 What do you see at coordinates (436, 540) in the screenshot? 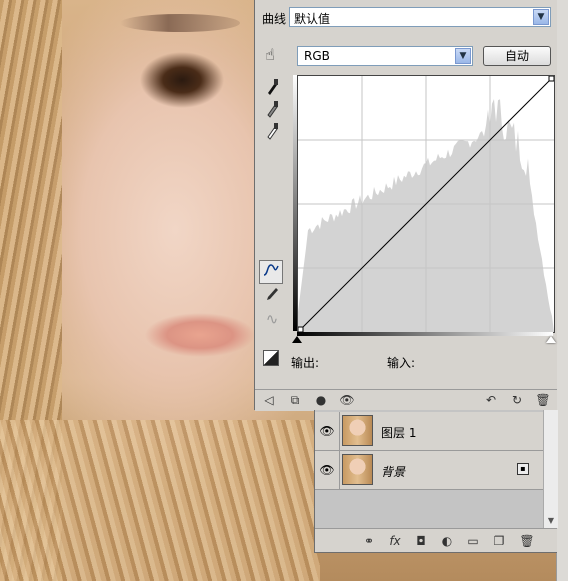
I see `layers-footer: ⚭ fx ◘ ◐ ▭ ❐ 🗑` at bounding box center [436, 540].